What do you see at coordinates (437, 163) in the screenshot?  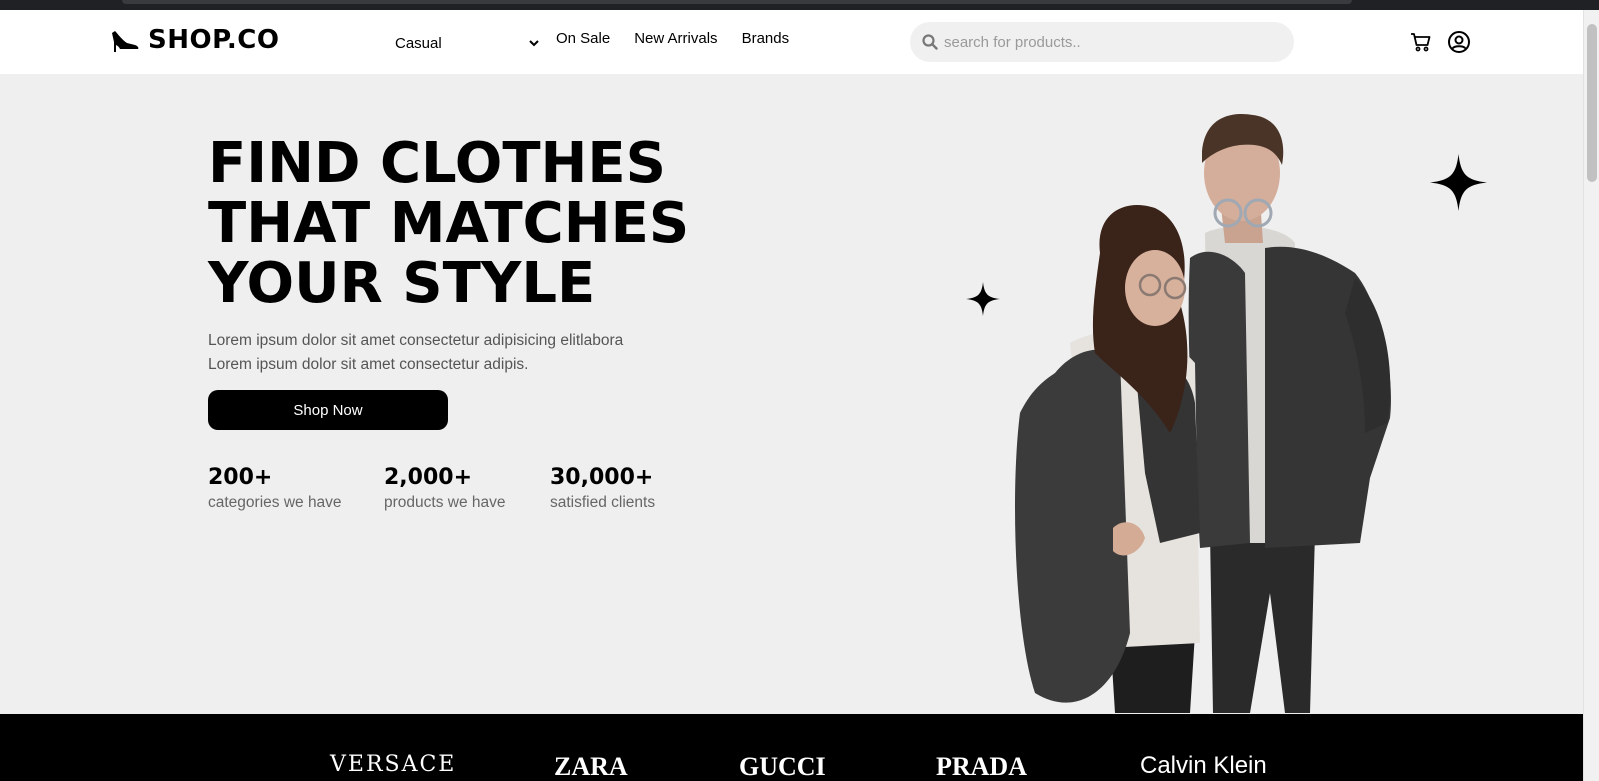 I see `hero-title-line: FIND CLOTHES` at bounding box center [437, 163].